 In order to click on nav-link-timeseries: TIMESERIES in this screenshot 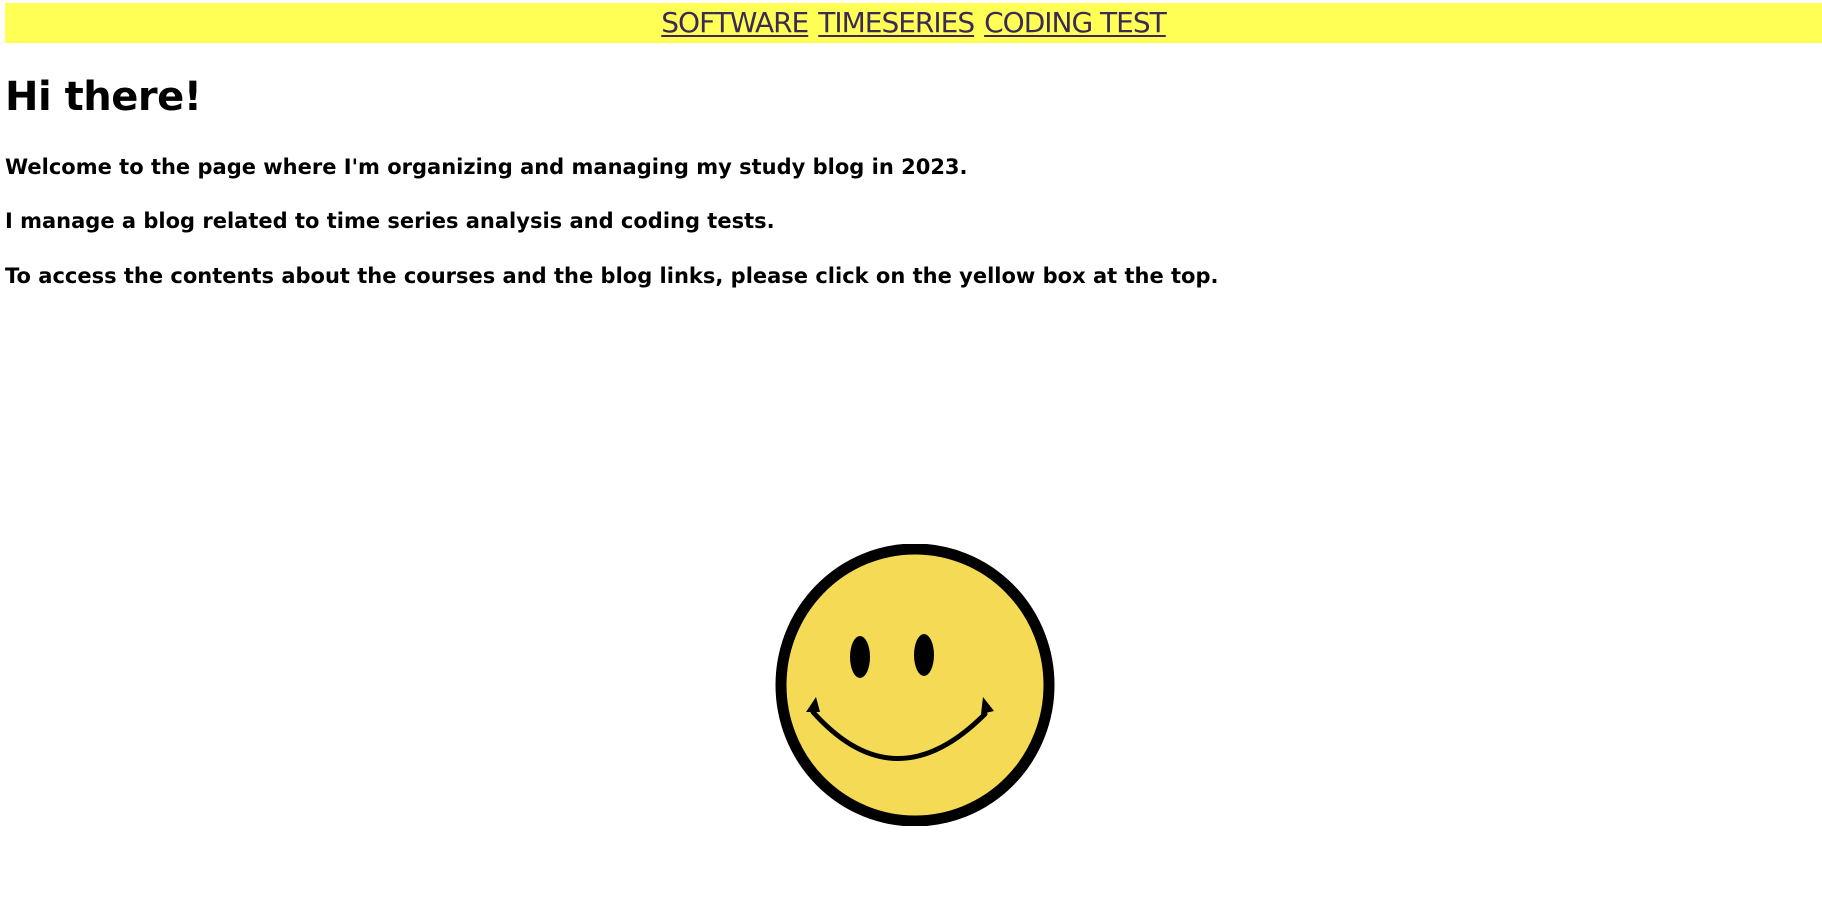, I will do `click(896, 23)`.